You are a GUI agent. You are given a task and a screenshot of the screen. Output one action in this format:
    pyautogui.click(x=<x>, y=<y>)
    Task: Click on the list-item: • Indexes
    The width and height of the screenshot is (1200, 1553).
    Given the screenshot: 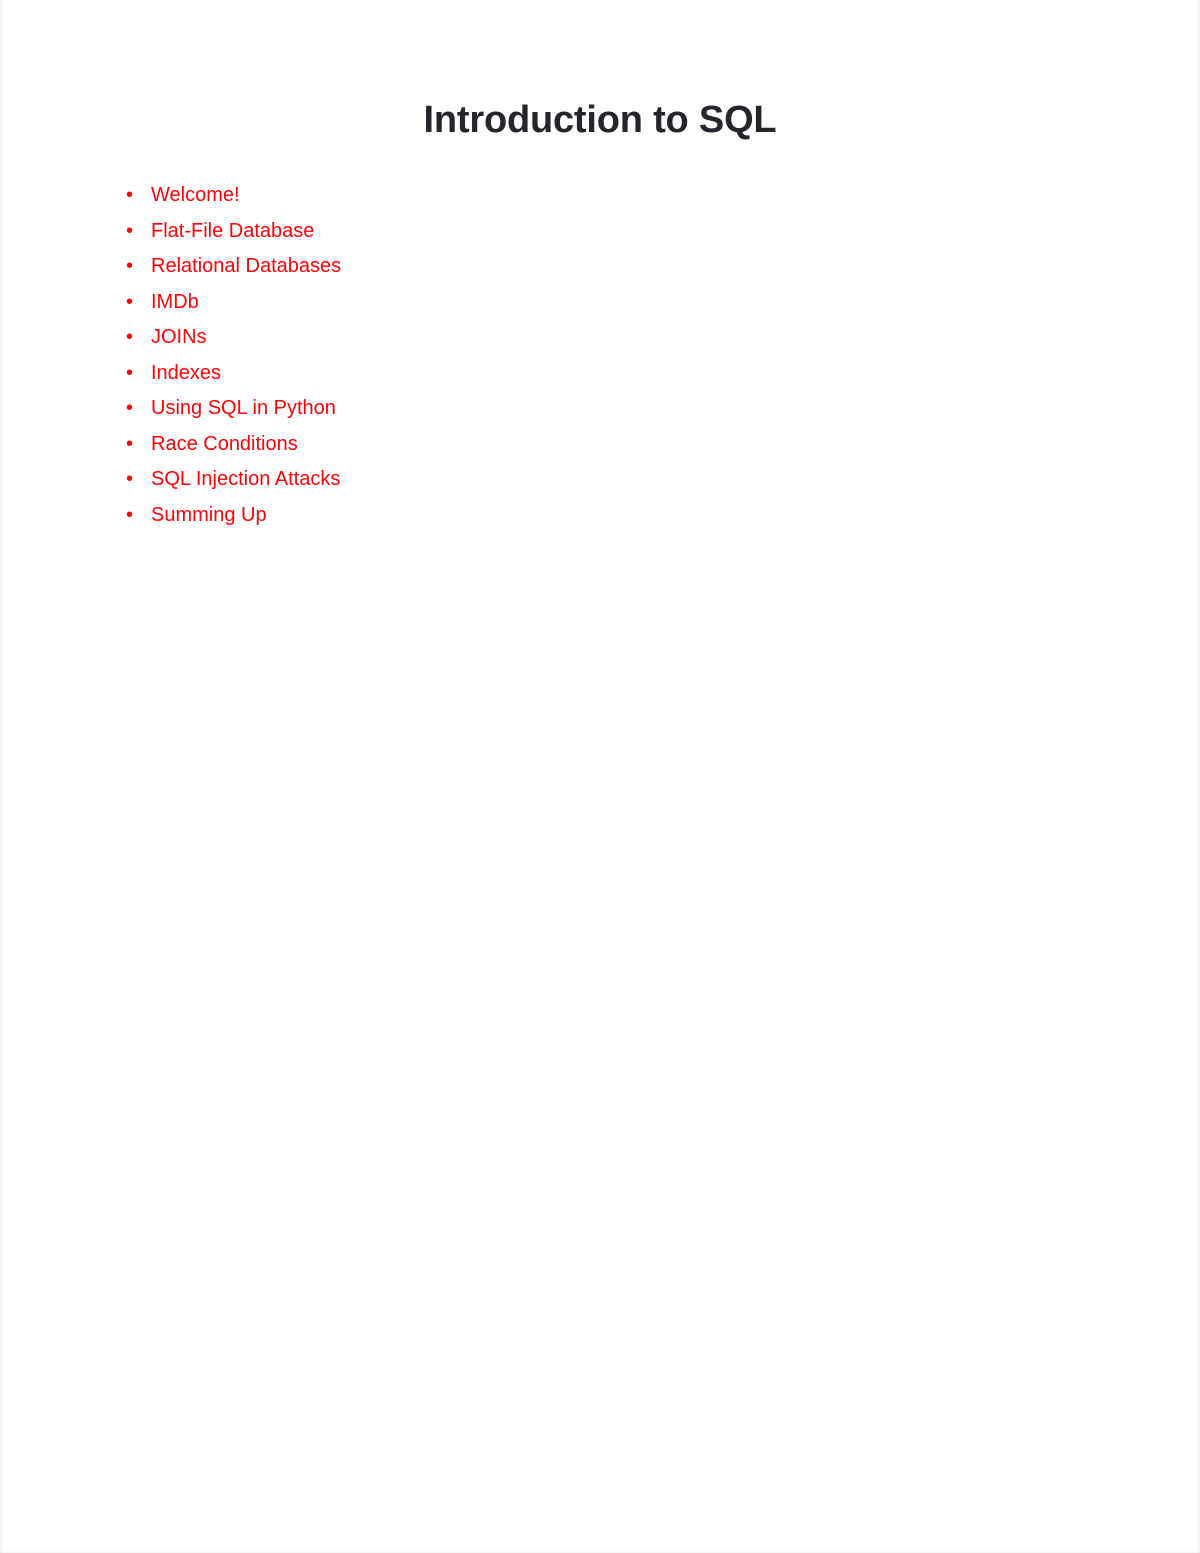 What is the action you would take?
    pyautogui.click(x=576, y=374)
    